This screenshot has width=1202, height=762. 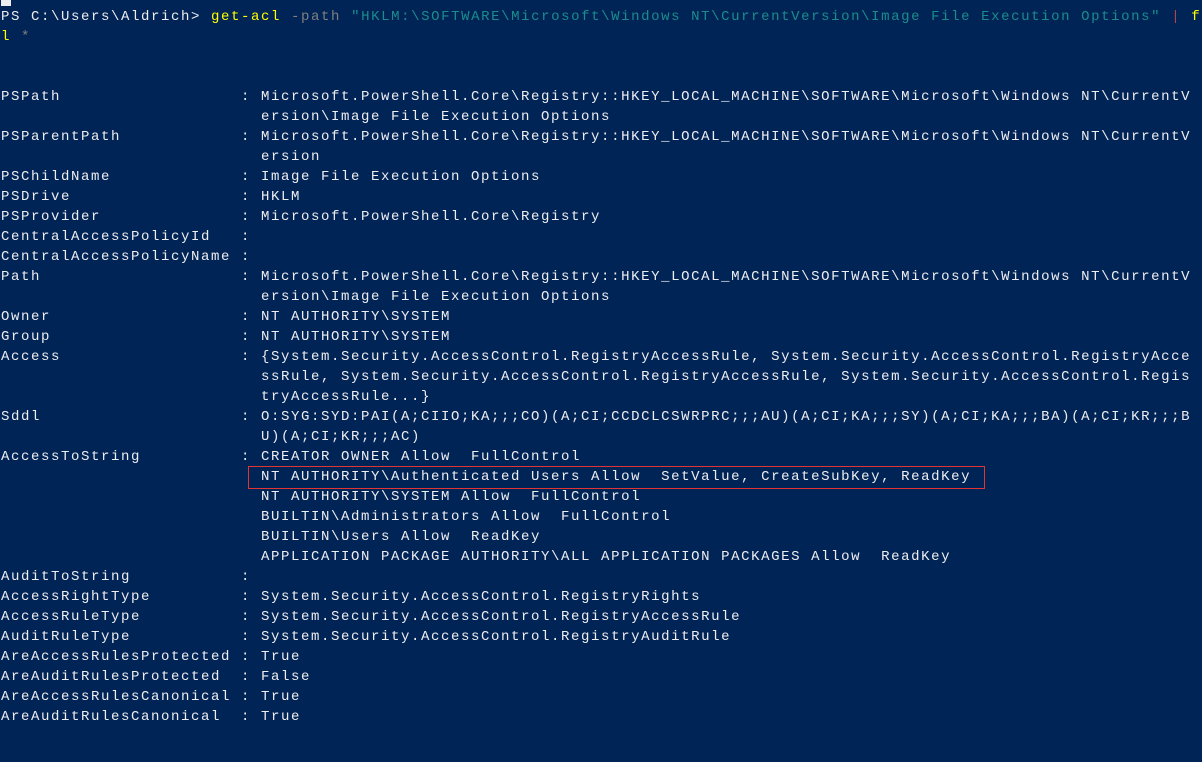 I want to click on property-name: AccessRightType, so click(x=76, y=597).